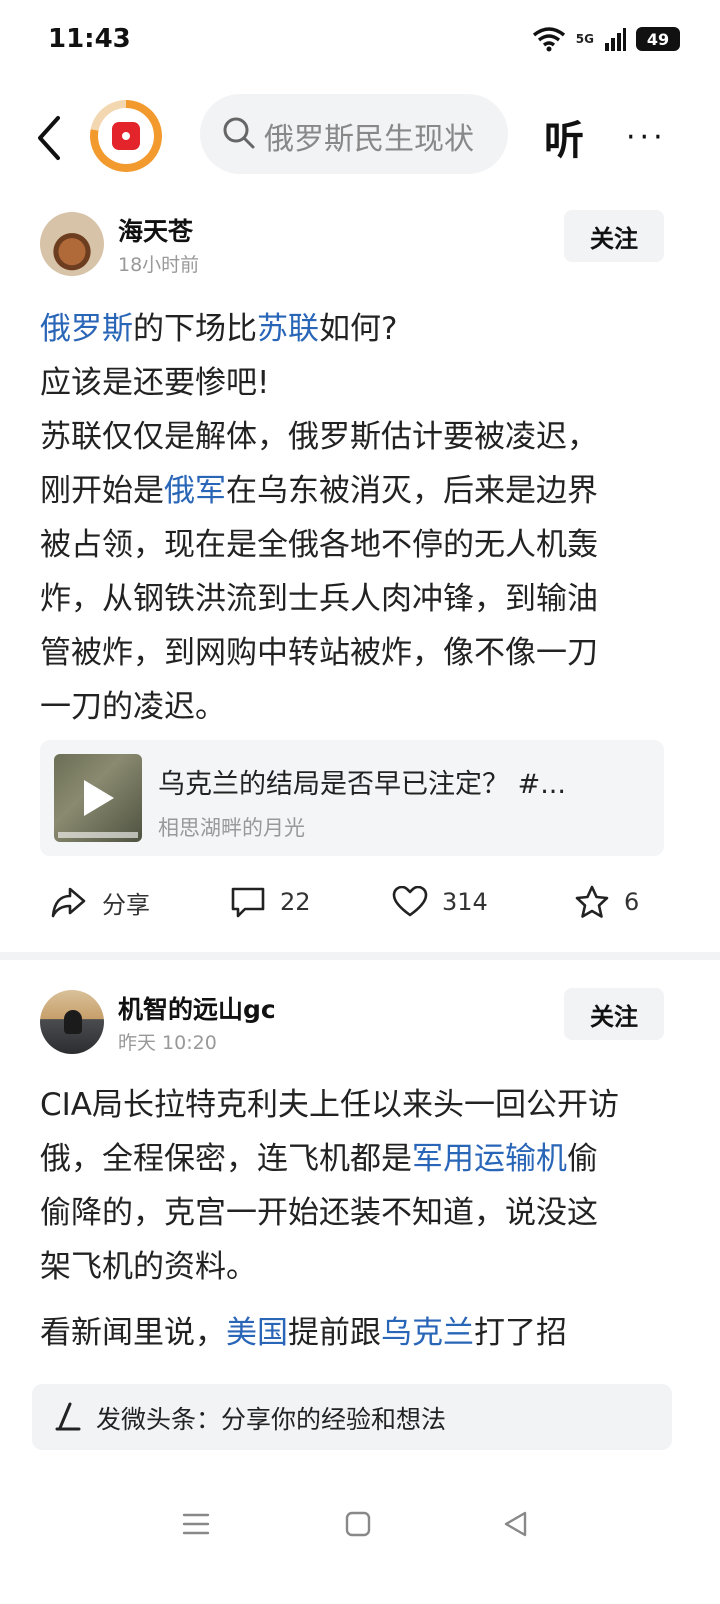 The width and height of the screenshot is (720, 1604). I want to click on comment-button: 22, so click(270, 902).